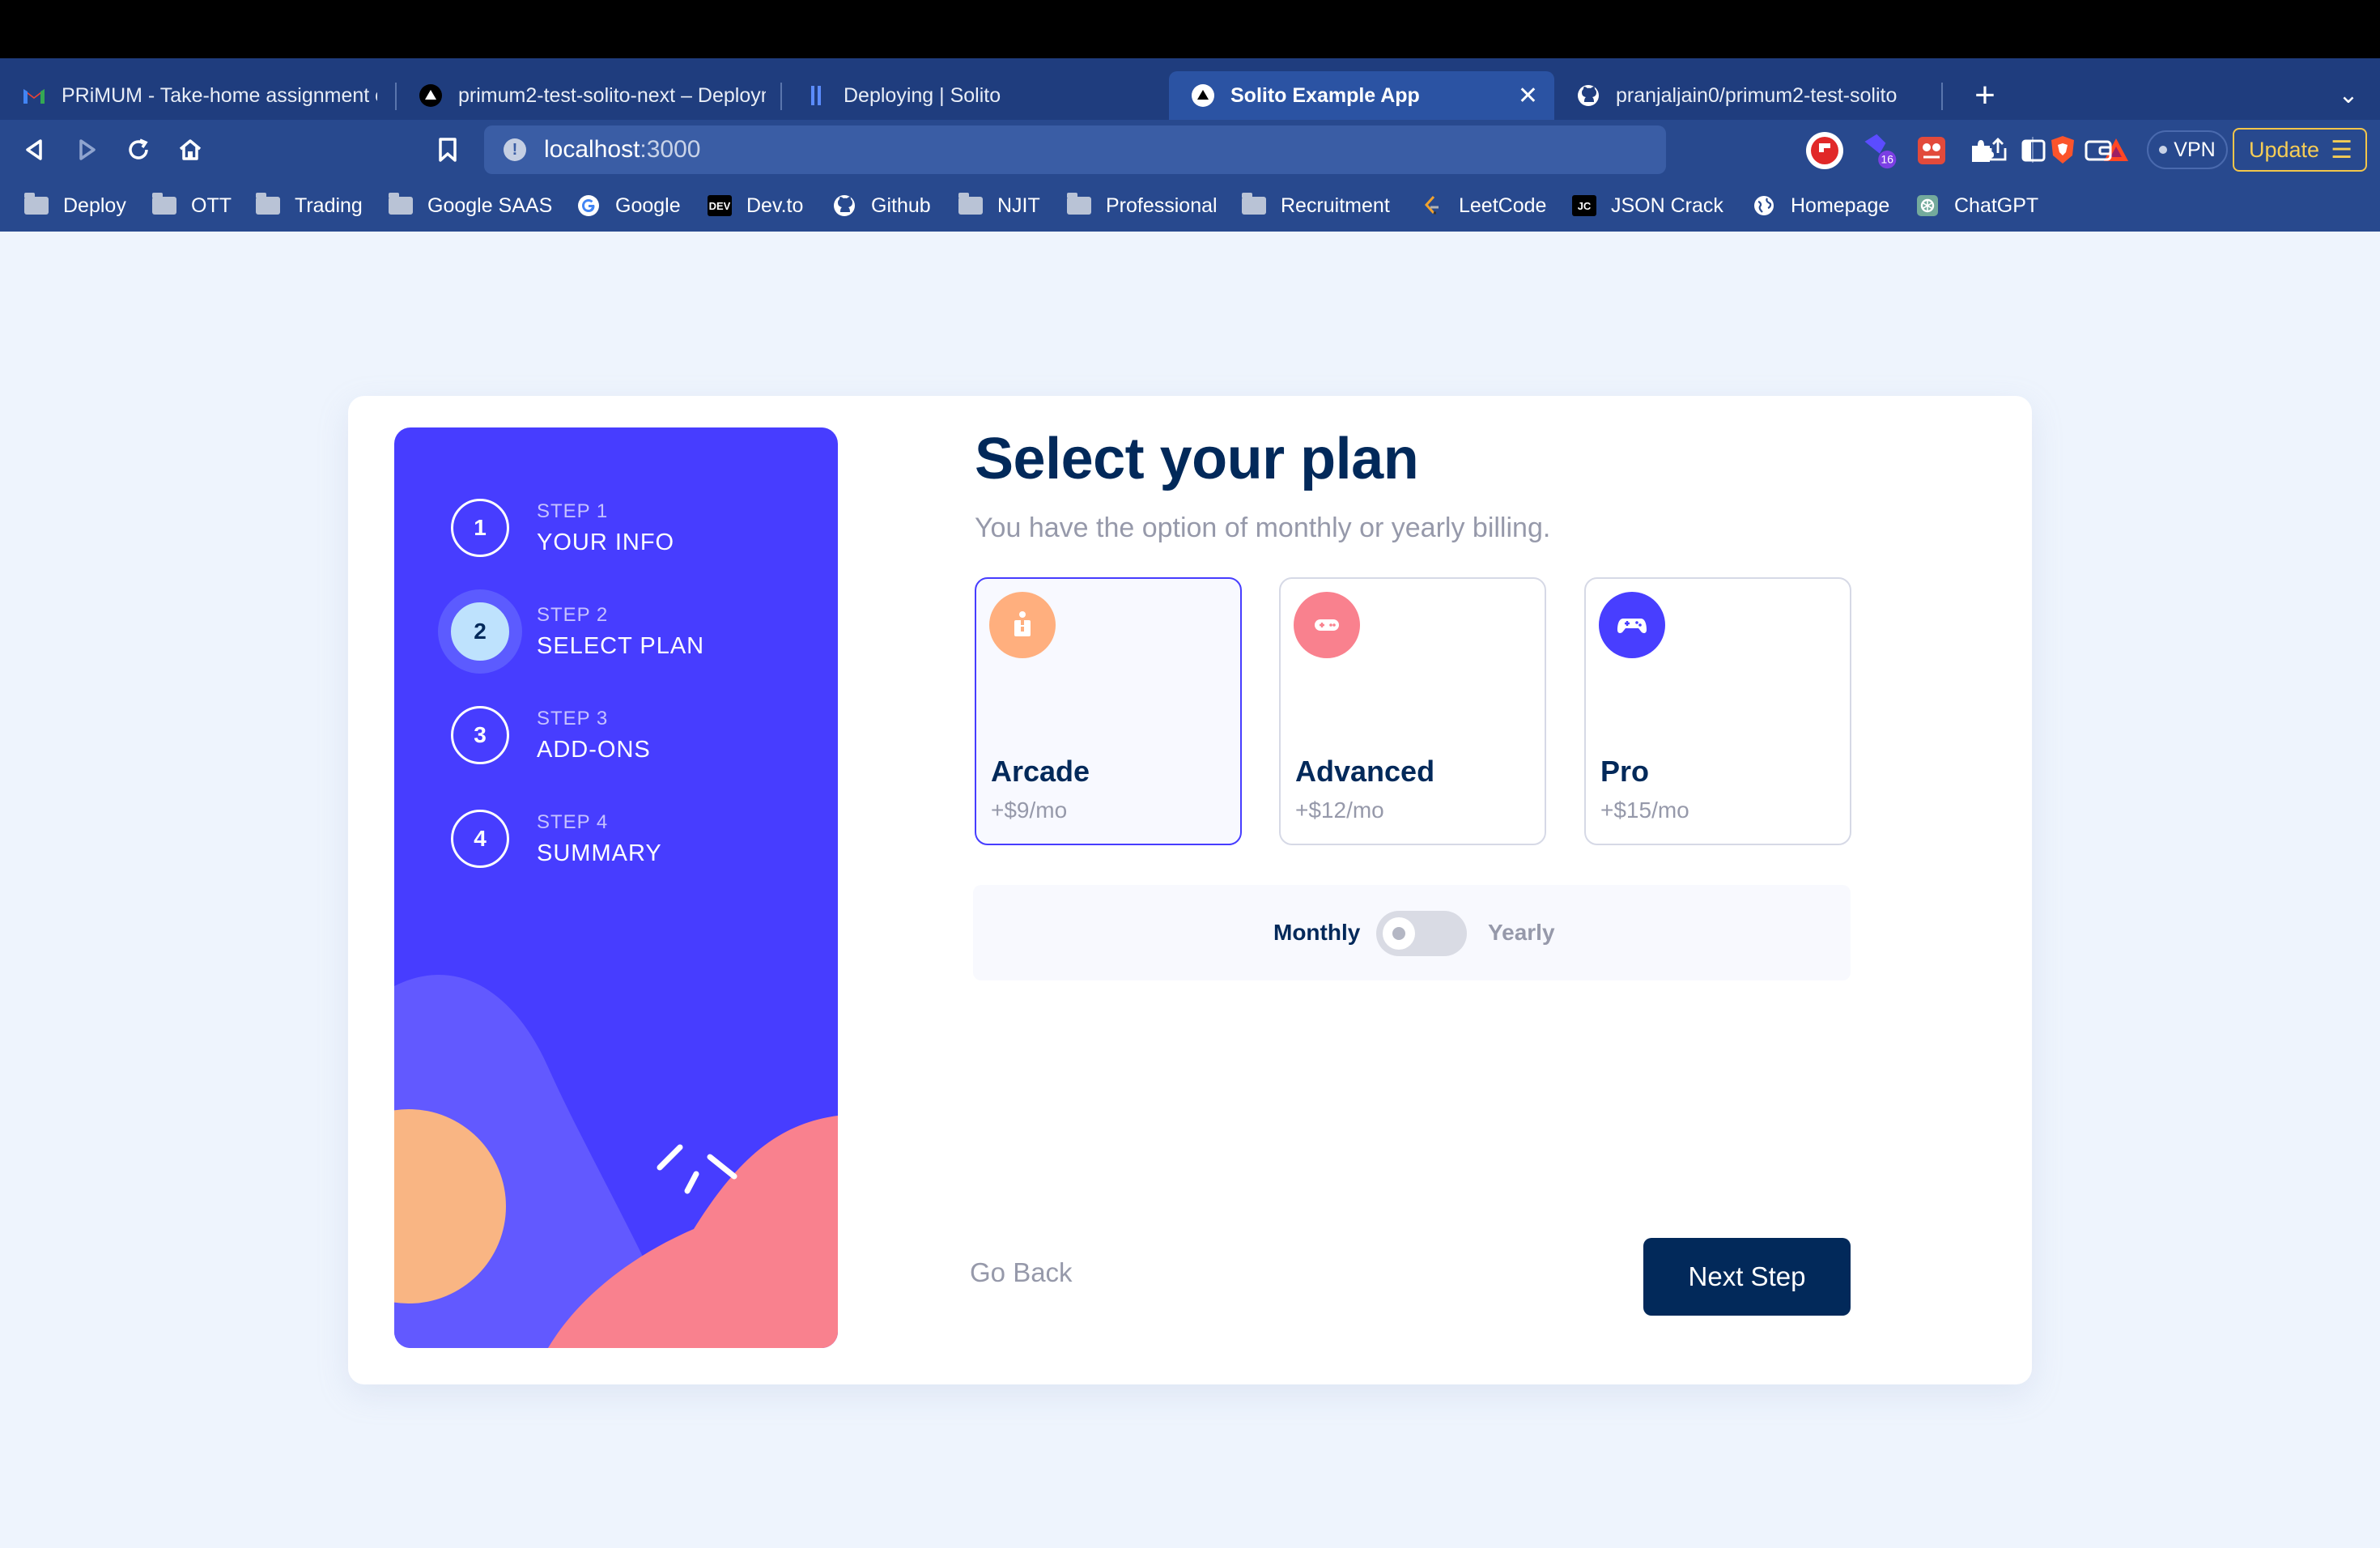  I want to click on bookmark-ott: OTT, so click(192, 206).